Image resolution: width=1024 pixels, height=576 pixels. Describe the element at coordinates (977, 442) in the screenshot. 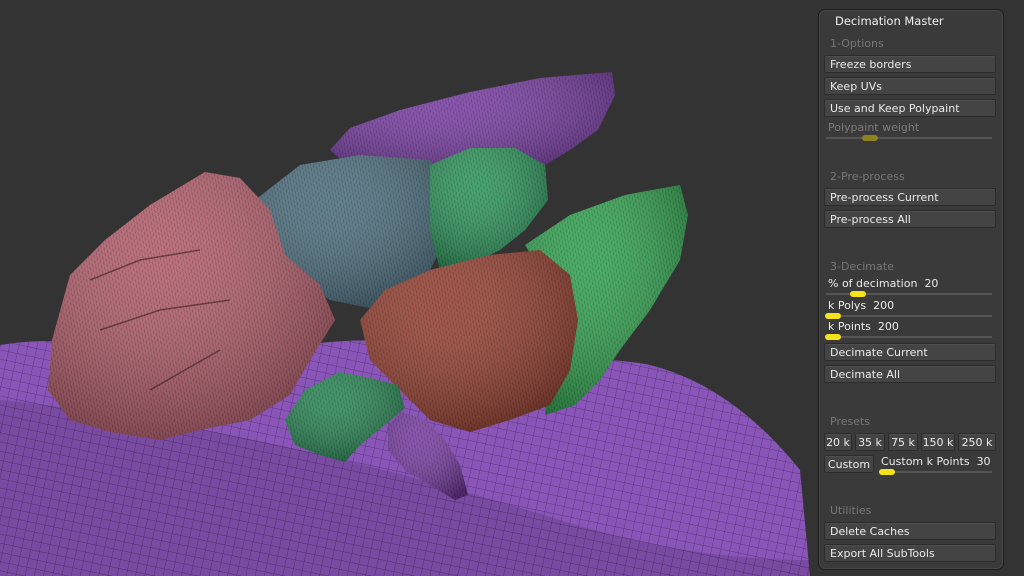

I see `preset-250k-button: 250 k` at that location.